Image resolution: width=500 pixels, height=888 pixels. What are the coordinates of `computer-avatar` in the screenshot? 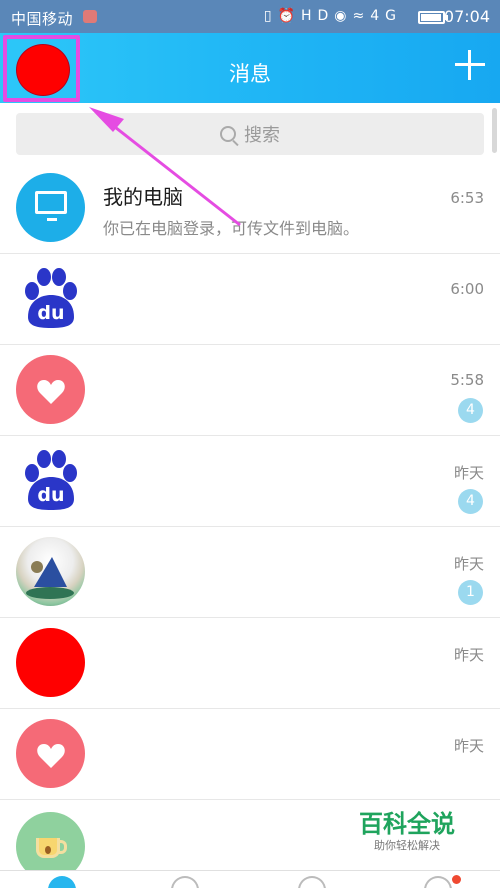 It's located at (50, 207).